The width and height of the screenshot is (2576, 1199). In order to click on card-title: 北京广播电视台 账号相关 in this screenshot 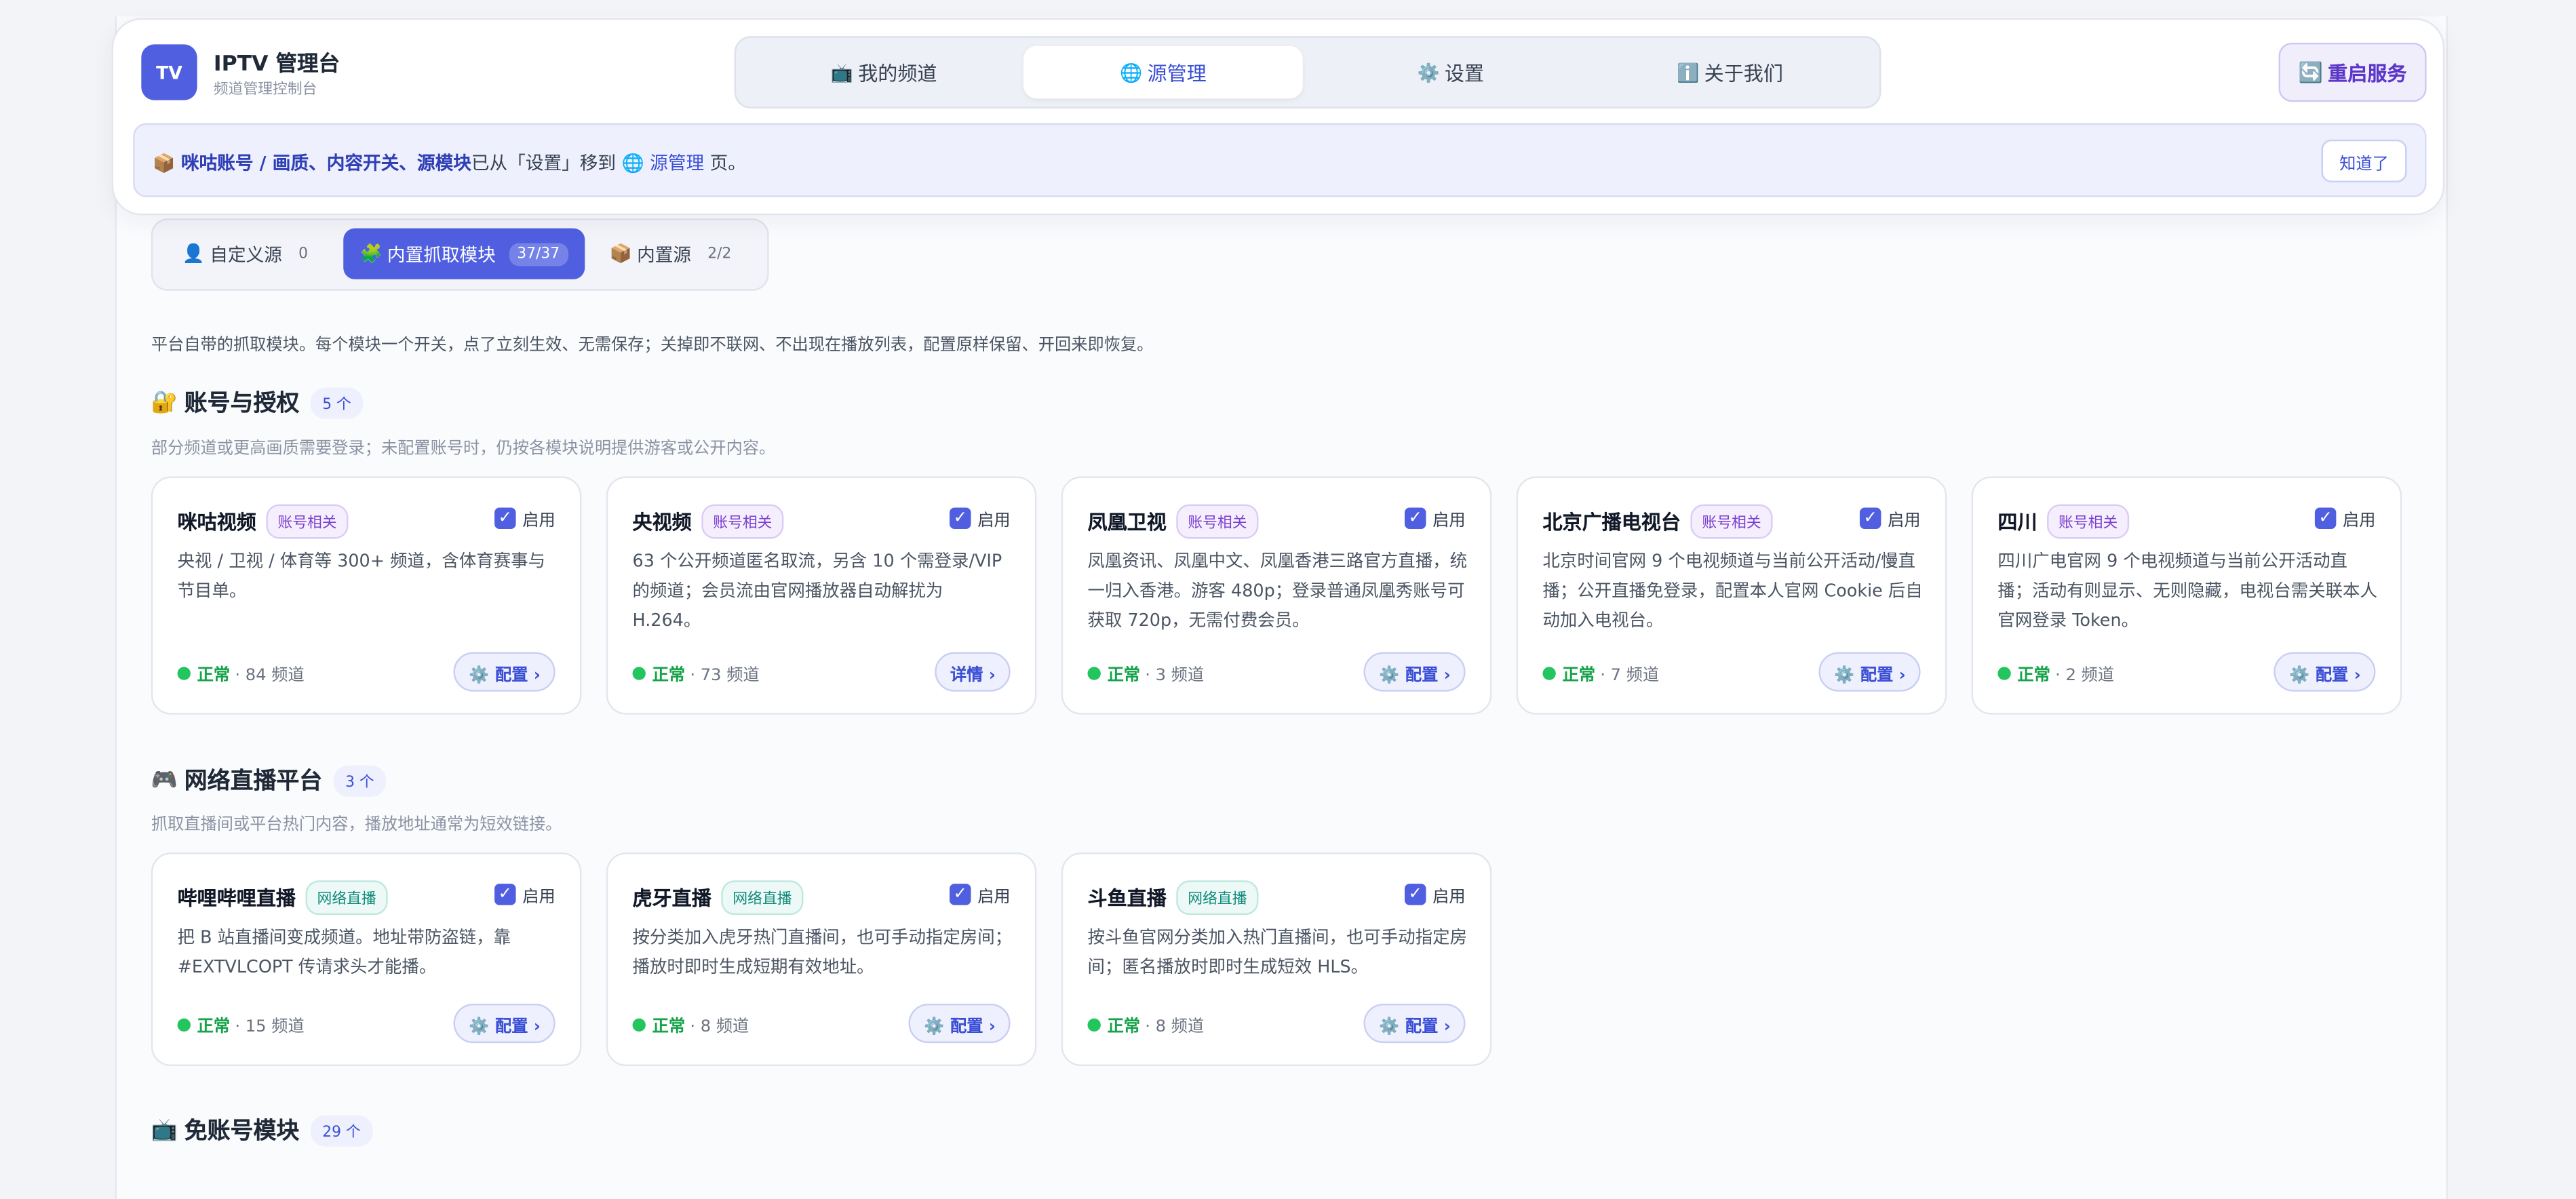, I will do `click(1657, 521)`.